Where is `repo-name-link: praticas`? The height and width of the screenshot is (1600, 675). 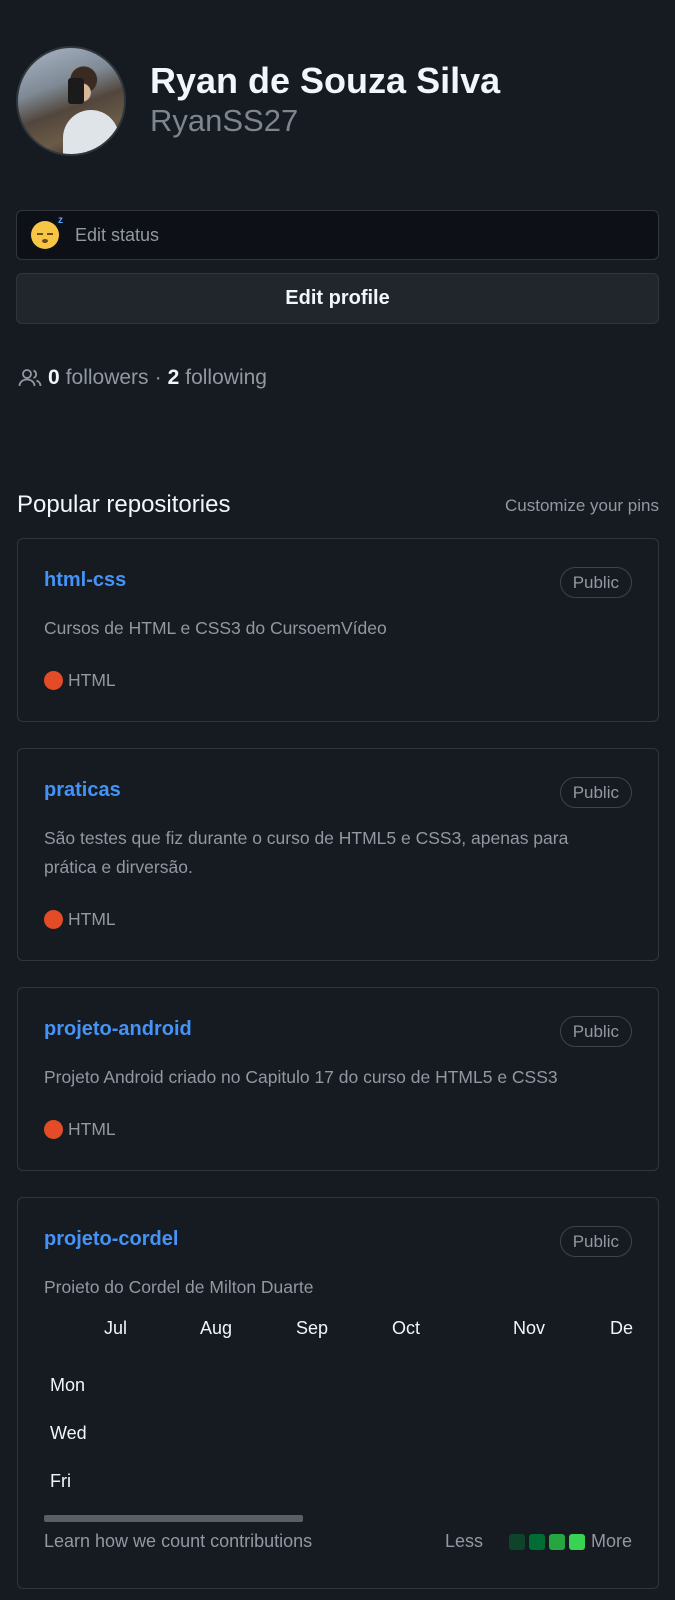 repo-name-link: praticas is located at coordinates (82, 790).